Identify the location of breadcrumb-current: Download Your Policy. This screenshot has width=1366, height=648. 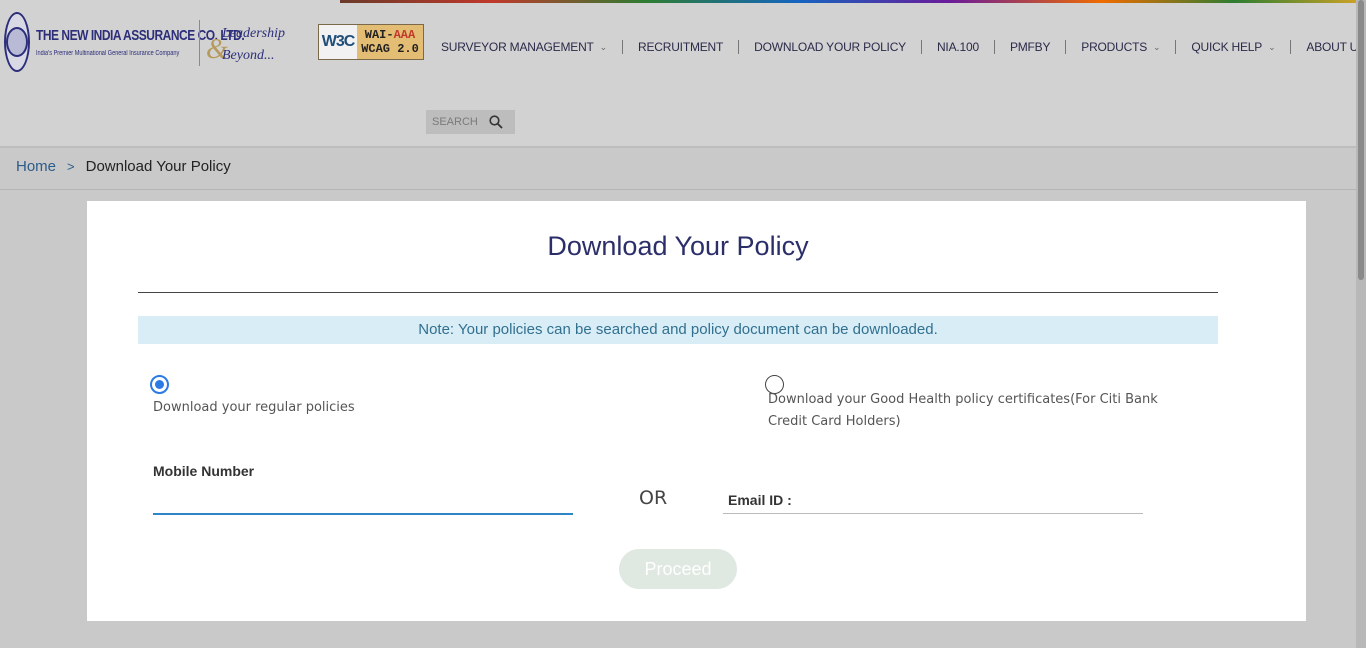
(158, 166).